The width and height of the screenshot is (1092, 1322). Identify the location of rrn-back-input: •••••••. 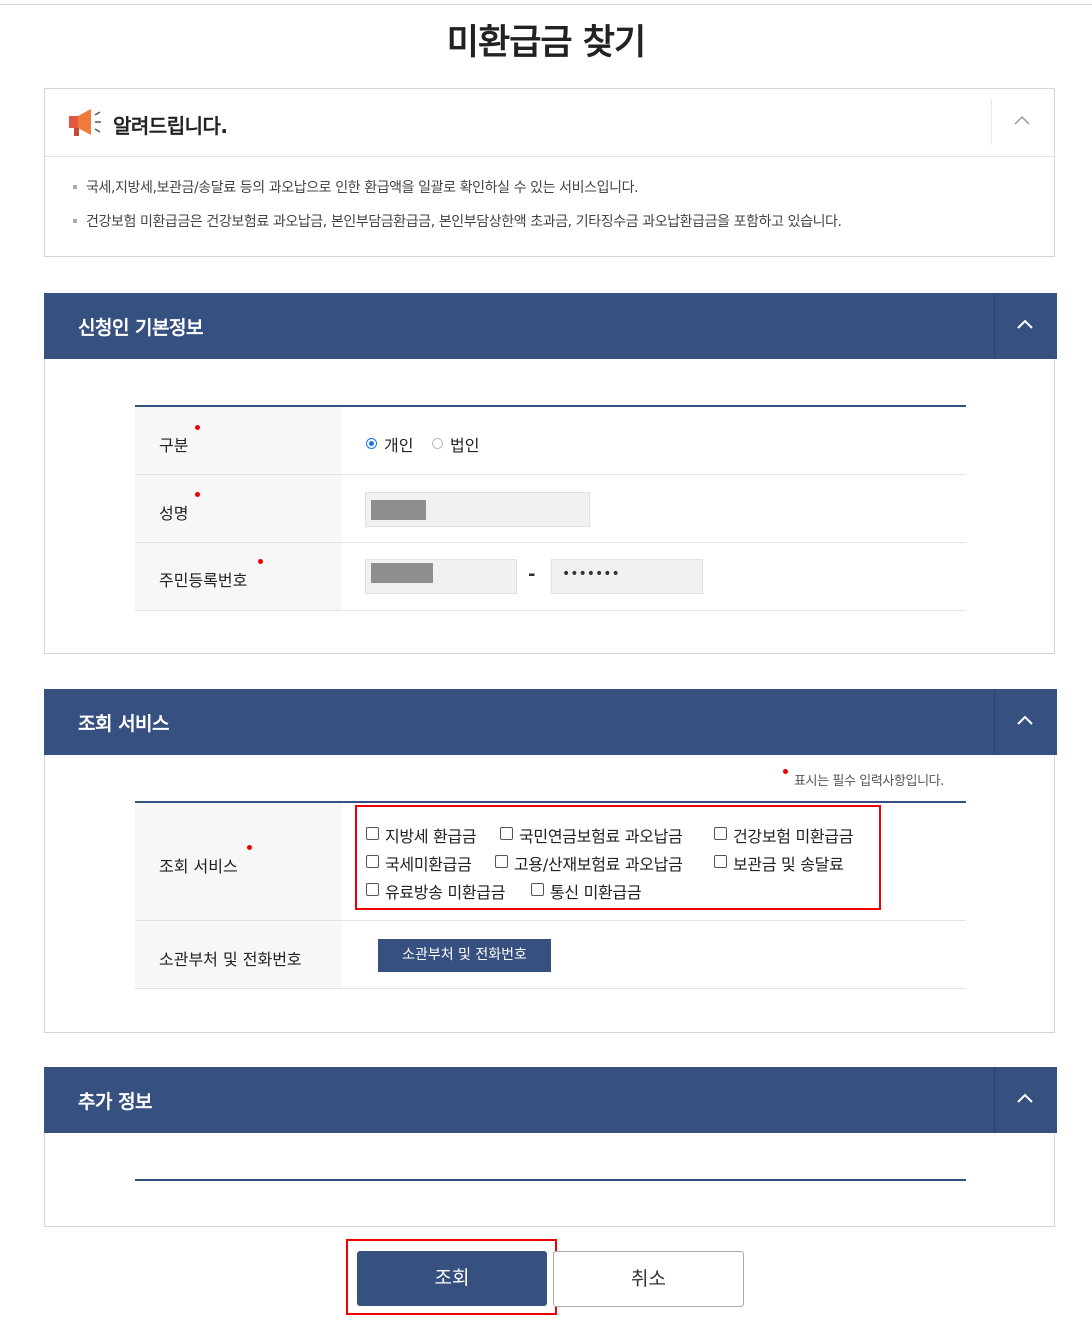
(627, 576).